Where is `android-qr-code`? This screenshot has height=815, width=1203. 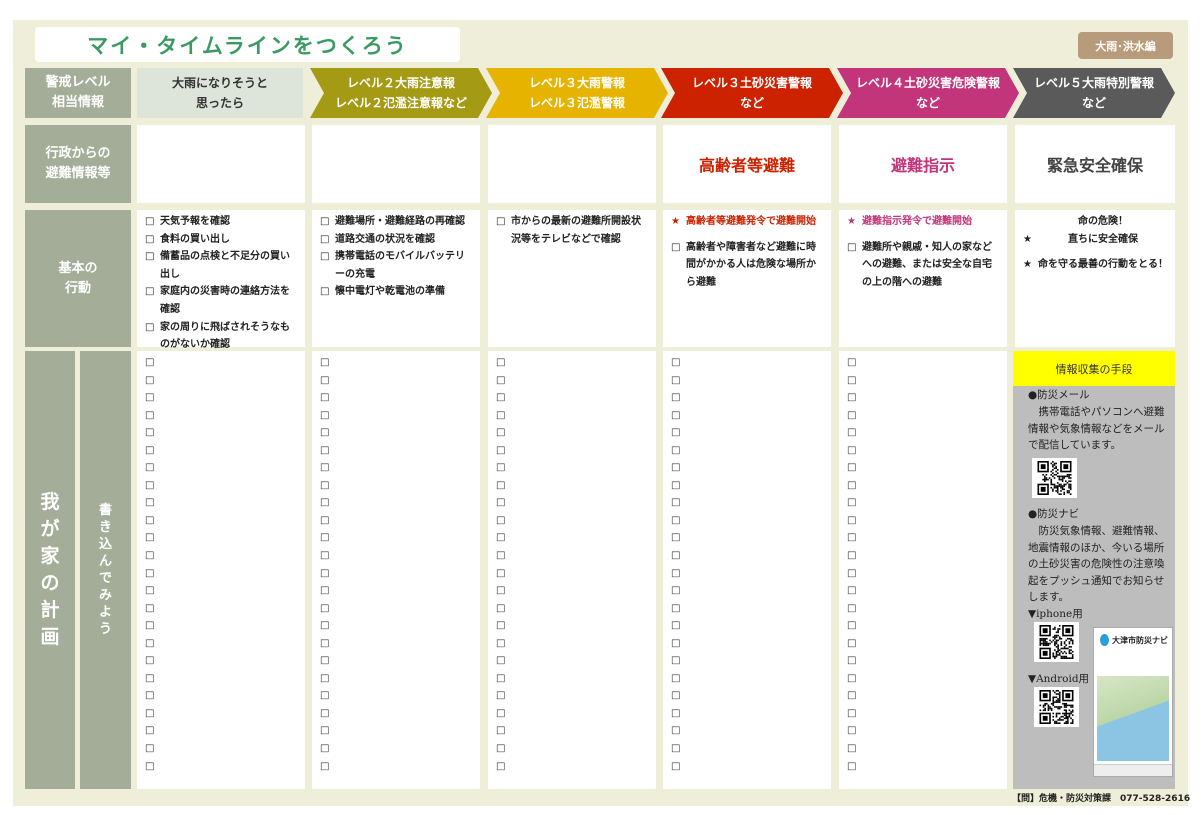
android-qr-code is located at coordinates (1056, 707).